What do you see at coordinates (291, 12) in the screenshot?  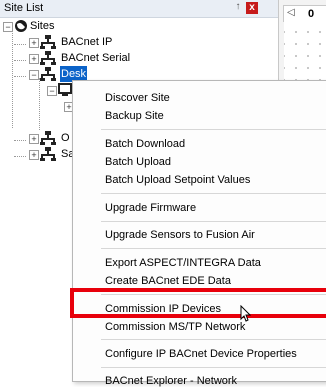 I see `scroll-left-icon: ◁` at bounding box center [291, 12].